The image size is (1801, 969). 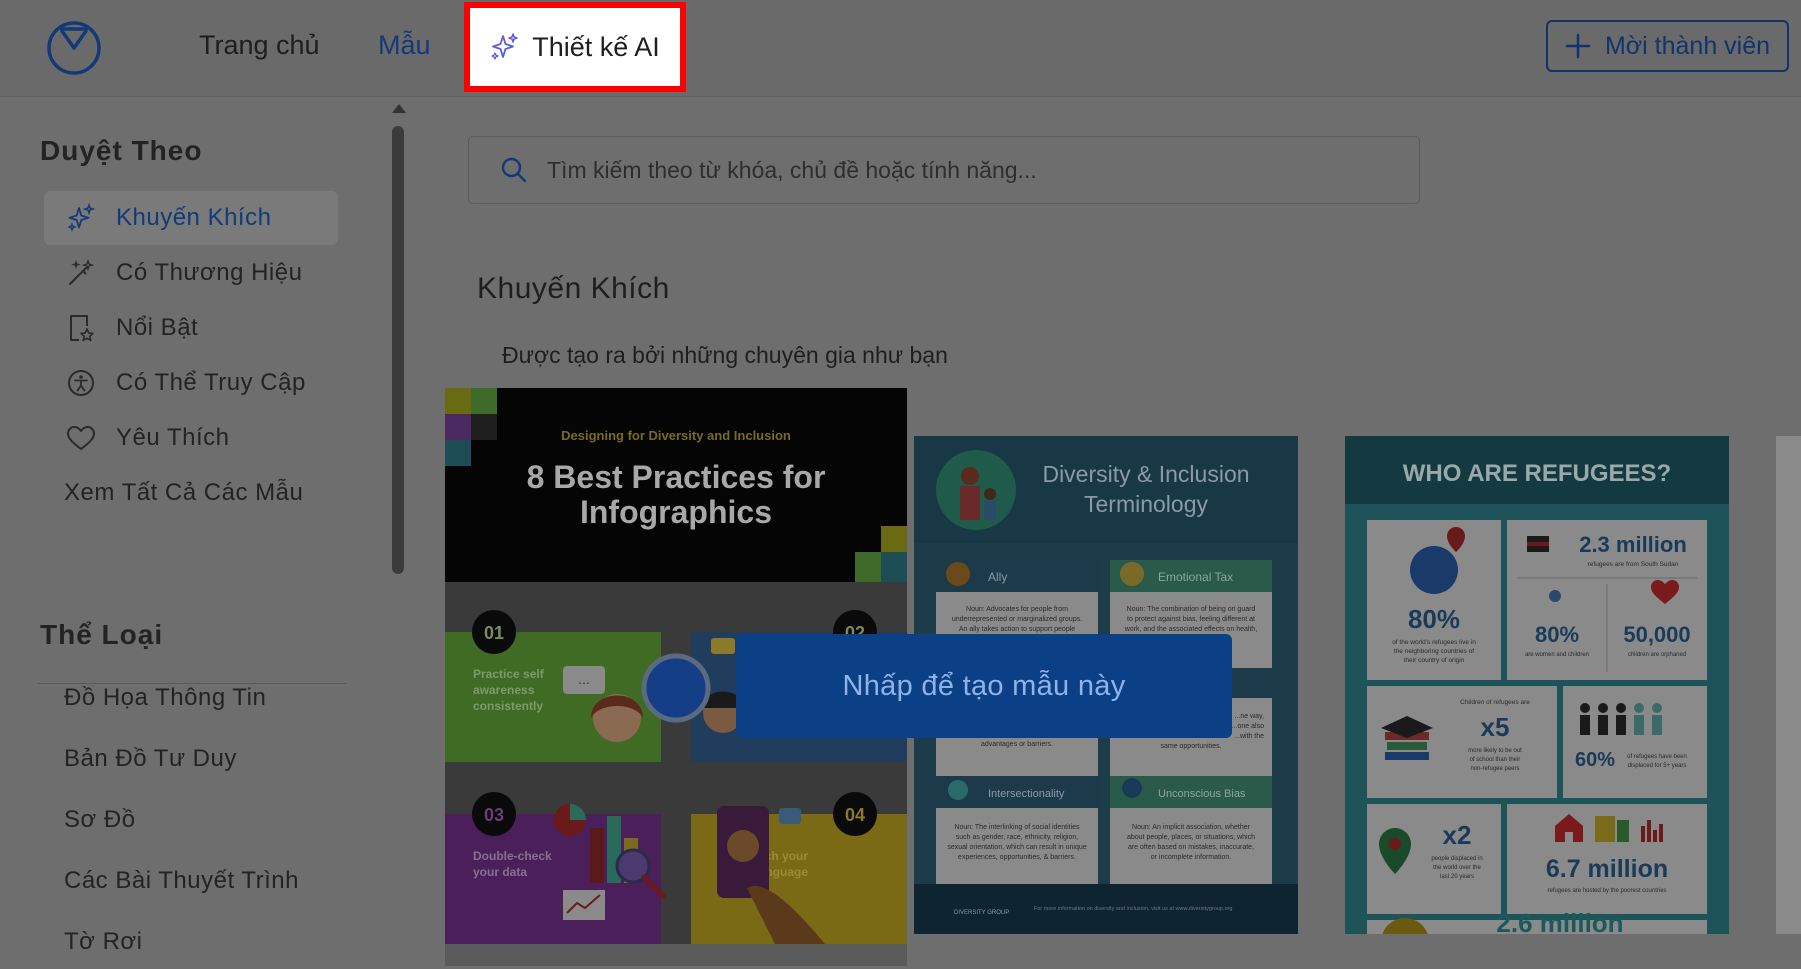 I want to click on sidebar-item-infographics: Đồ Họa Thông Tin, so click(x=191, y=698).